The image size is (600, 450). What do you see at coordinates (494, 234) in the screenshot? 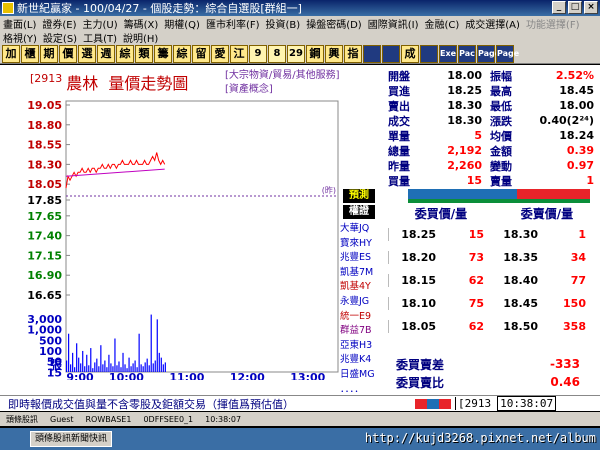
I see `order-book-row: 18.25 15 18.30 1` at bounding box center [494, 234].